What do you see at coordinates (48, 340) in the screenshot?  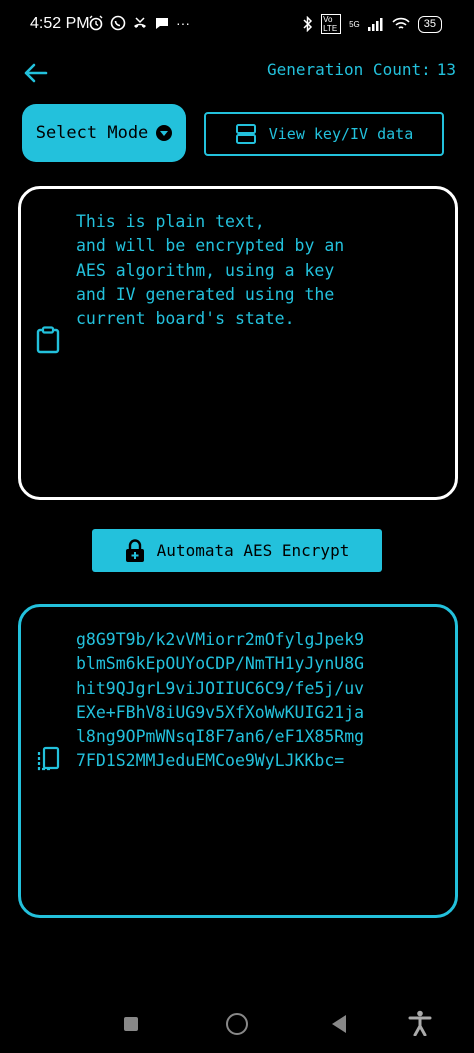 I see `paste-clipboard-icon` at bounding box center [48, 340].